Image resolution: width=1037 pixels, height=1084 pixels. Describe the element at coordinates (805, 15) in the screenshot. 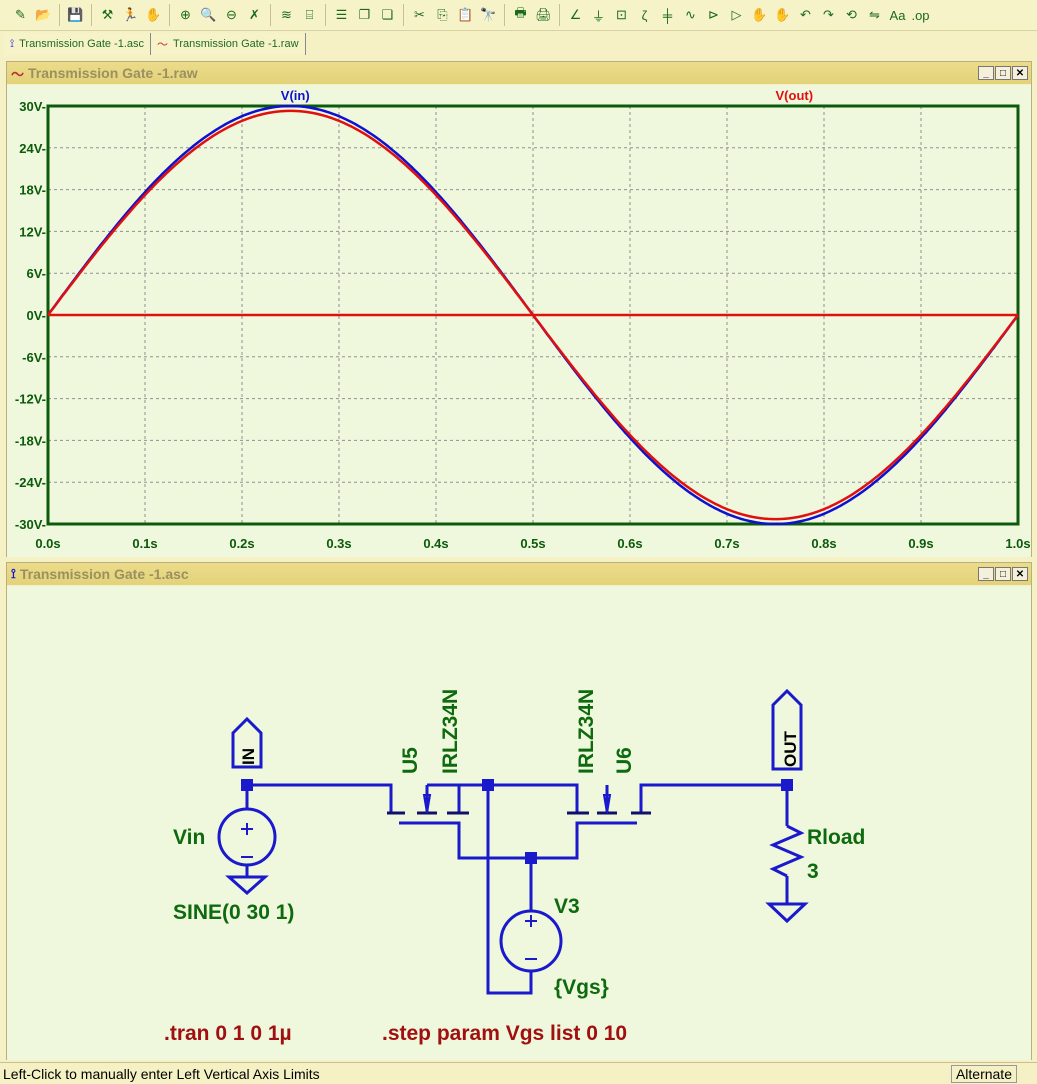

I see `undo-icon: ↶` at that location.